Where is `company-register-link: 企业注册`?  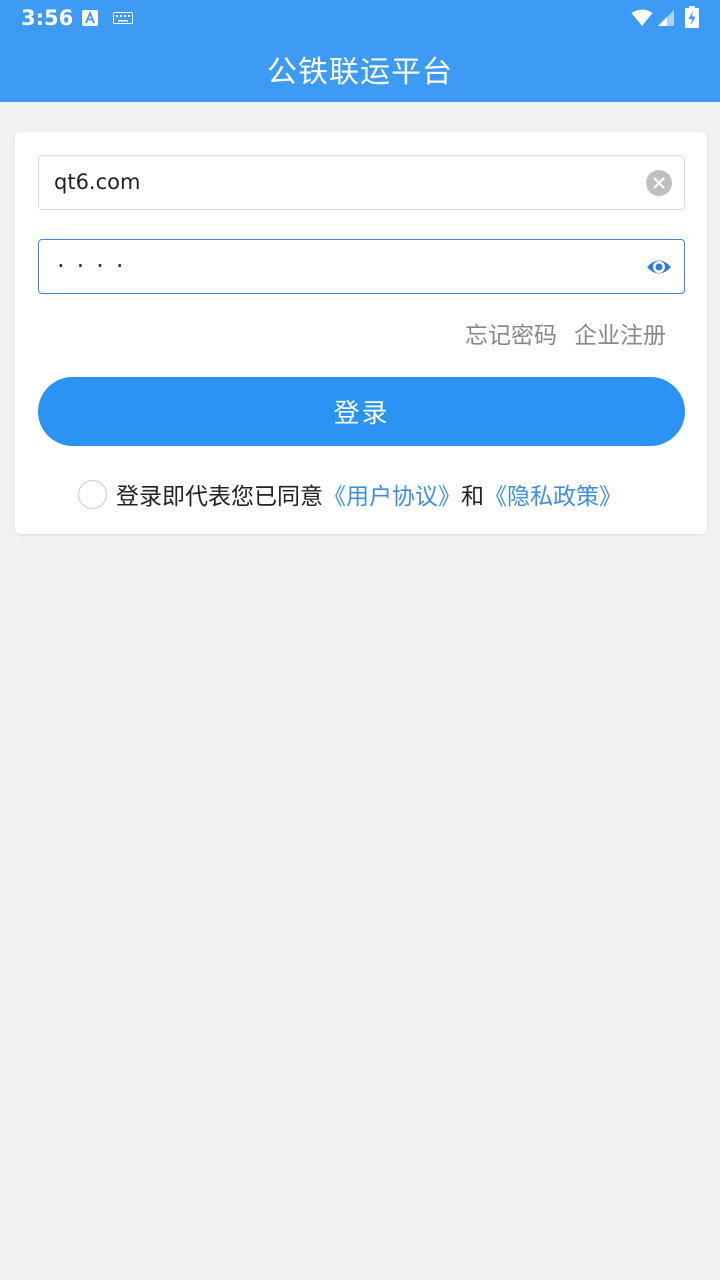
company-register-link: 企业注册 is located at coordinates (620, 333).